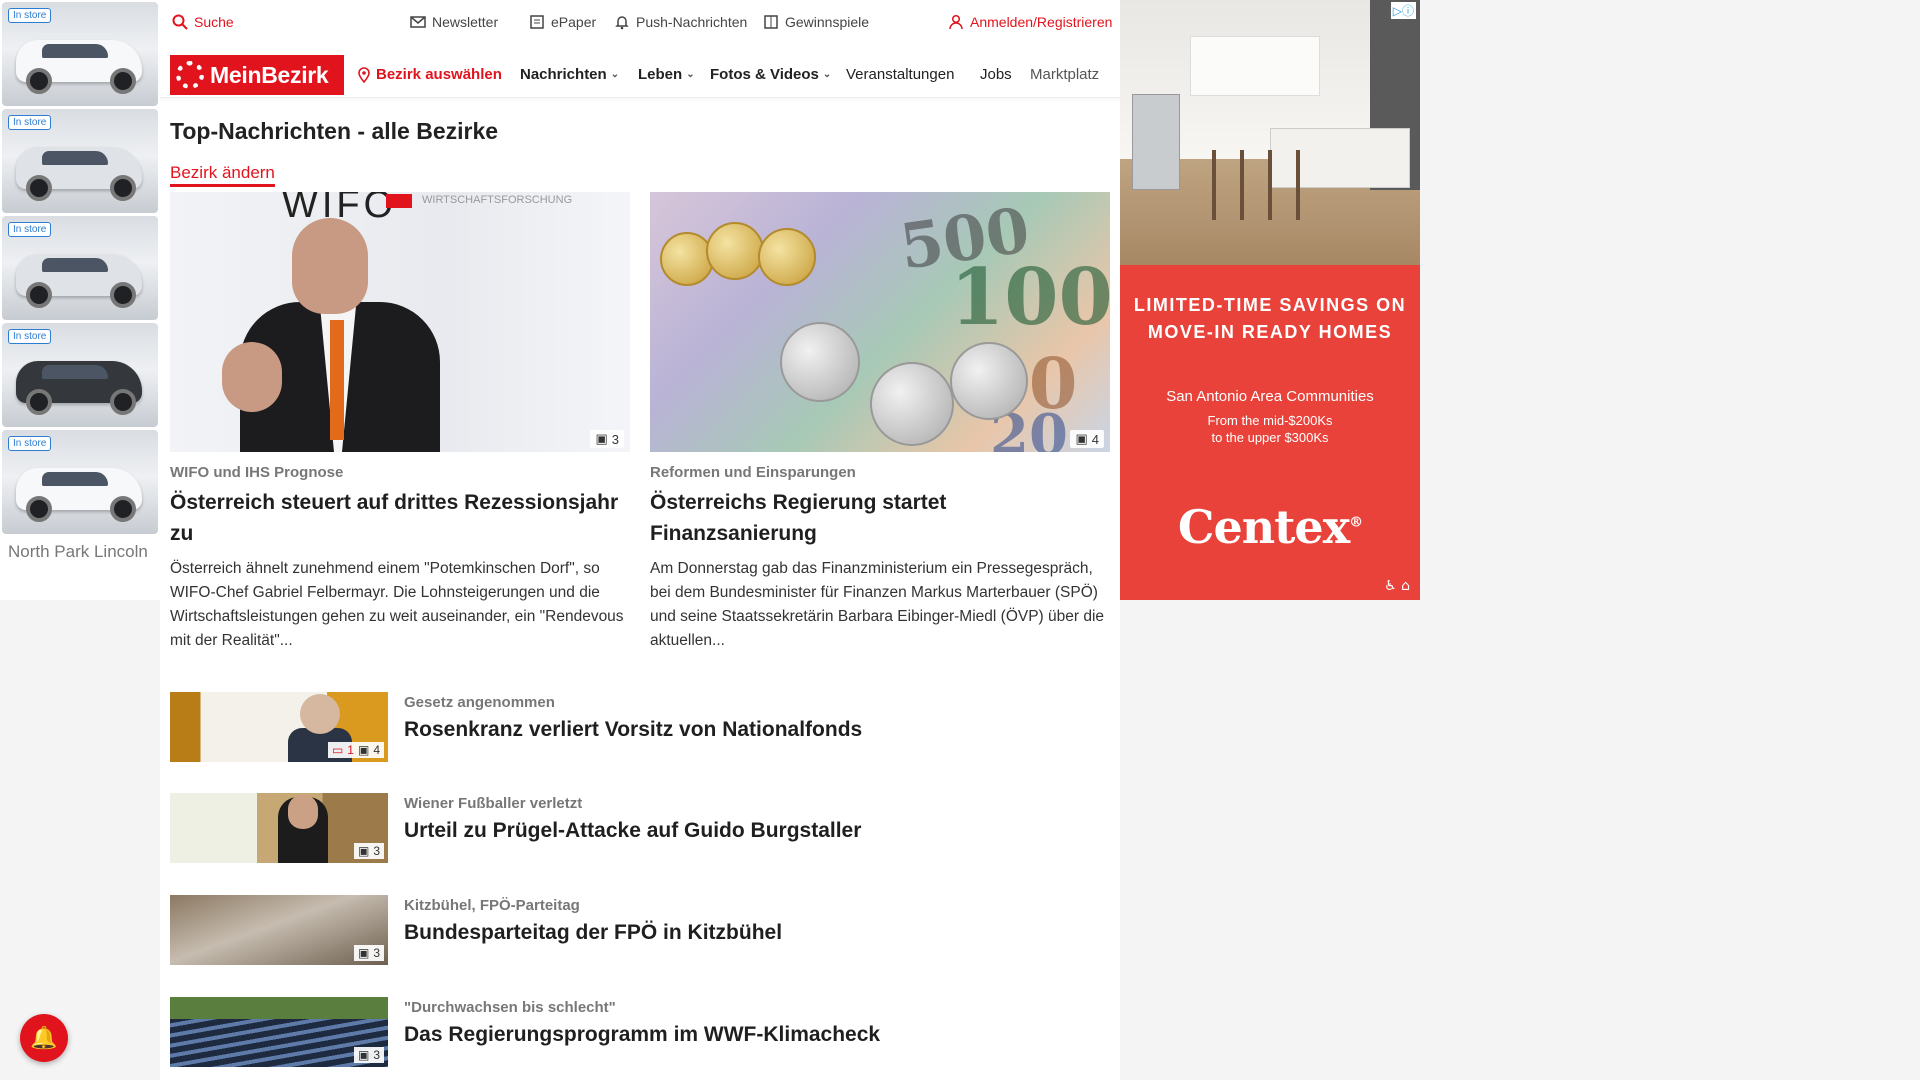 This screenshot has width=1920, height=1080. What do you see at coordinates (562, 22) in the screenshot?
I see `epaper-link: ePaper` at bounding box center [562, 22].